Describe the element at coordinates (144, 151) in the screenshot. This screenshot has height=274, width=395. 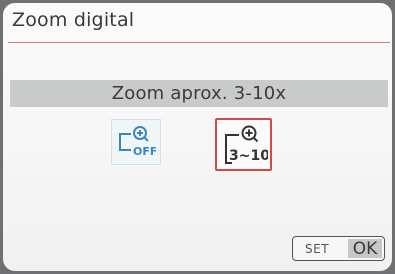
I see `zoom-off-text: OFF` at that location.